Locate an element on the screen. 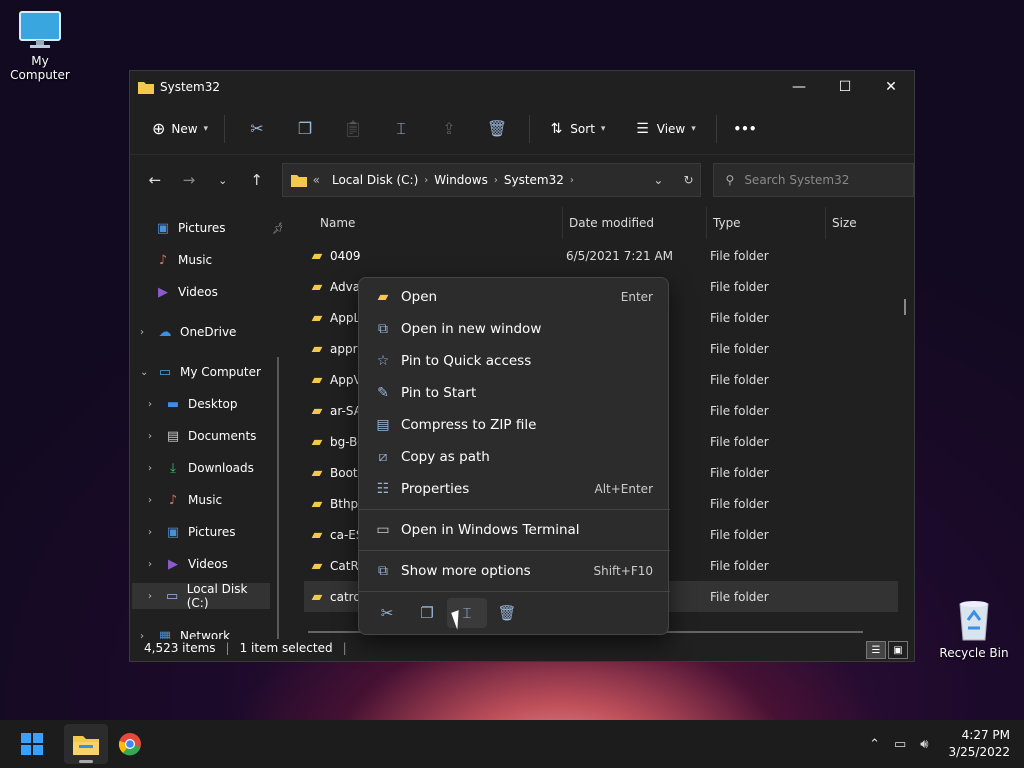  share-button: ⇪ is located at coordinates (449, 129).